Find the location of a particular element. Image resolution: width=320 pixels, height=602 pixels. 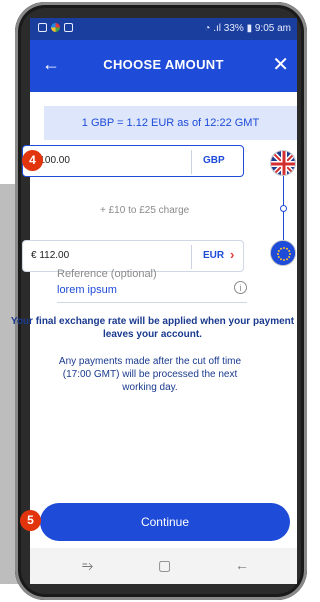

info-icon: i is located at coordinates (240, 287).